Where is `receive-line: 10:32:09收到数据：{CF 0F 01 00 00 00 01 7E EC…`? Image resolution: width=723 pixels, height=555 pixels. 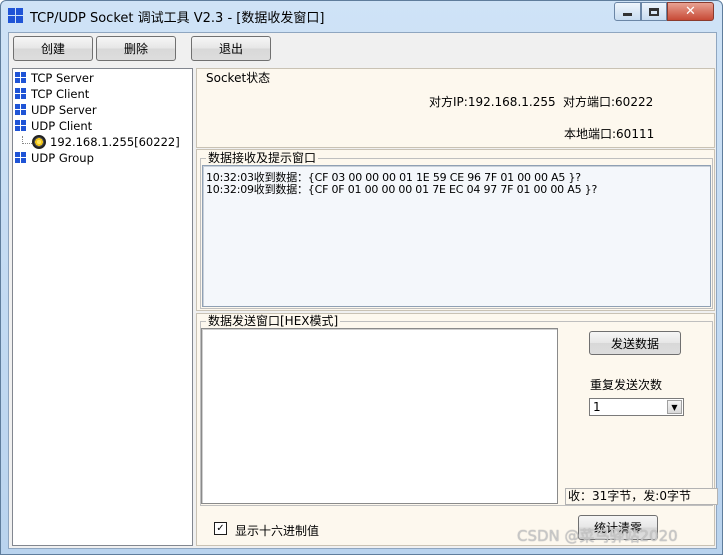 receive-line: 10:32:09收到数据：{CF 0F 01 00 00 00 01 7E EC… is located at coordinates (402, 189).